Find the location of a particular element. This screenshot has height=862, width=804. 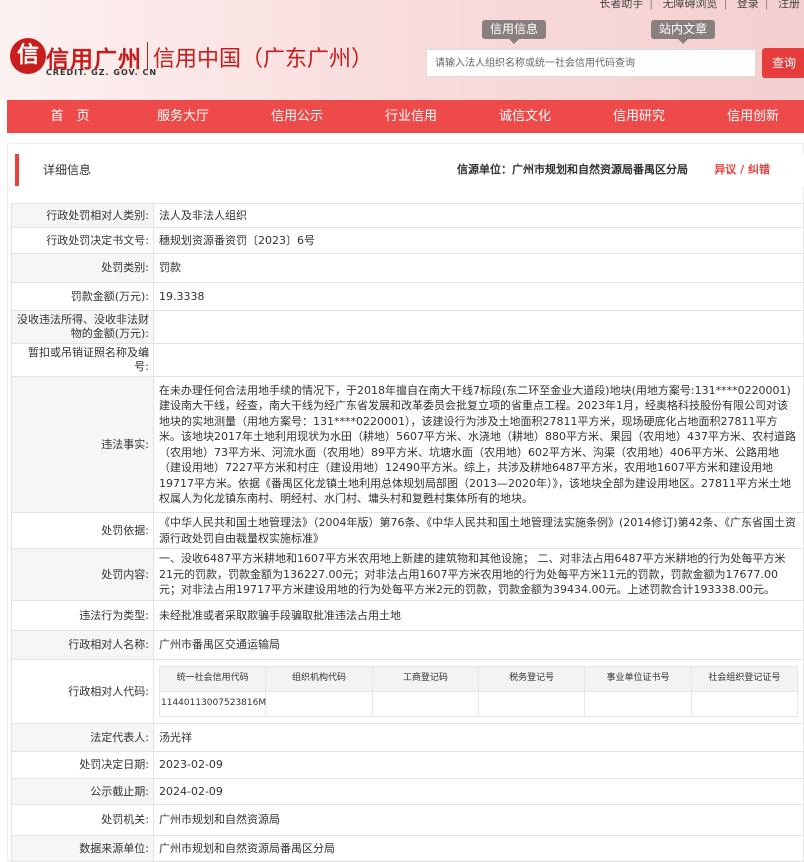

codes-header: 工商登记码 is located at coordinates (425, 679).